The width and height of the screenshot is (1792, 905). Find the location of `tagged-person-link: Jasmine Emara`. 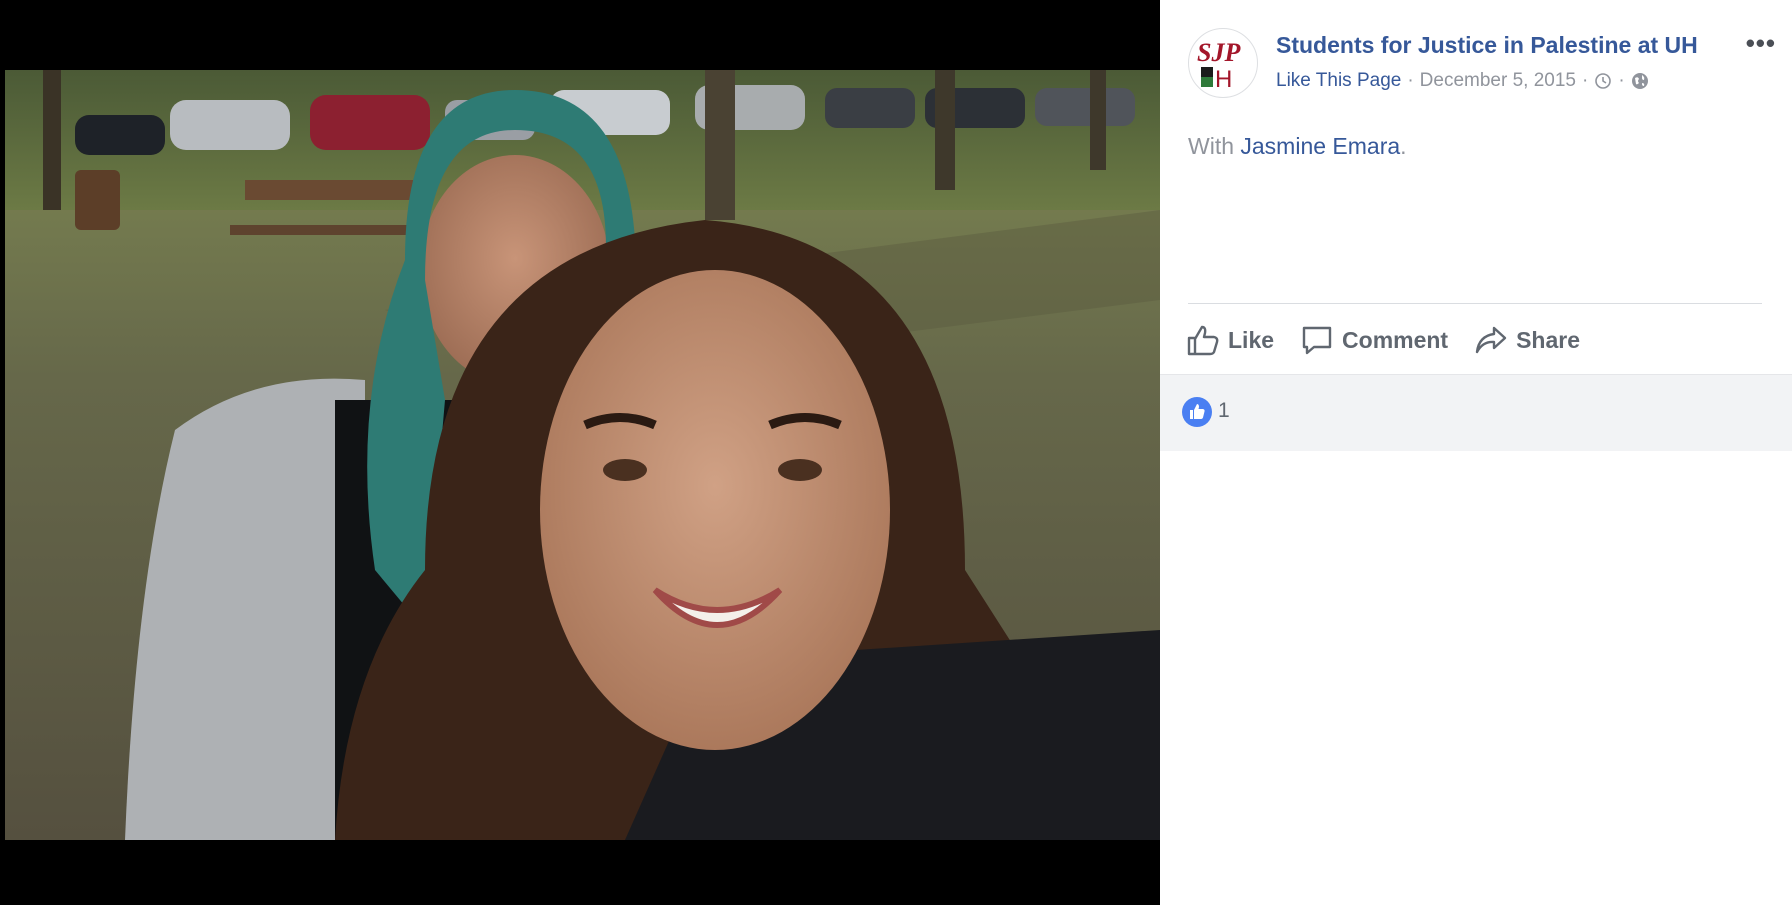

tagged-person-link: Jasmine Emara is located at coordinates (1320, 146).